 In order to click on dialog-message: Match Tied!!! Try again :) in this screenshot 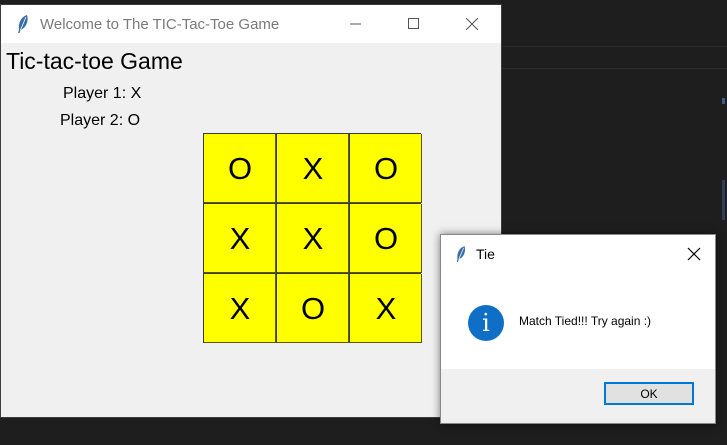, I will do `click(585, 321)`.